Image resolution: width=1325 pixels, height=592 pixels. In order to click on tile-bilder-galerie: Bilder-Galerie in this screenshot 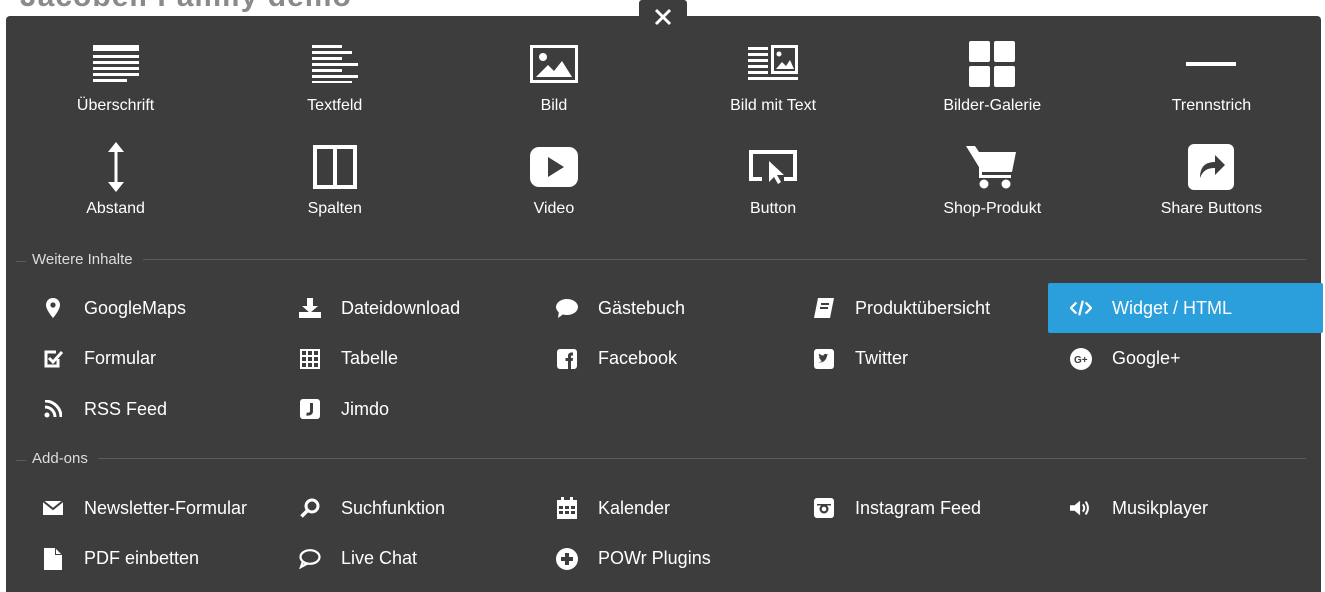, I will do `click(992, 91)`.